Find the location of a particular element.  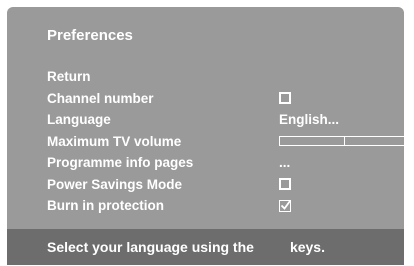

menu-item-power-savings-mode: Power Savings Mode is located at coordinates (225, 185).